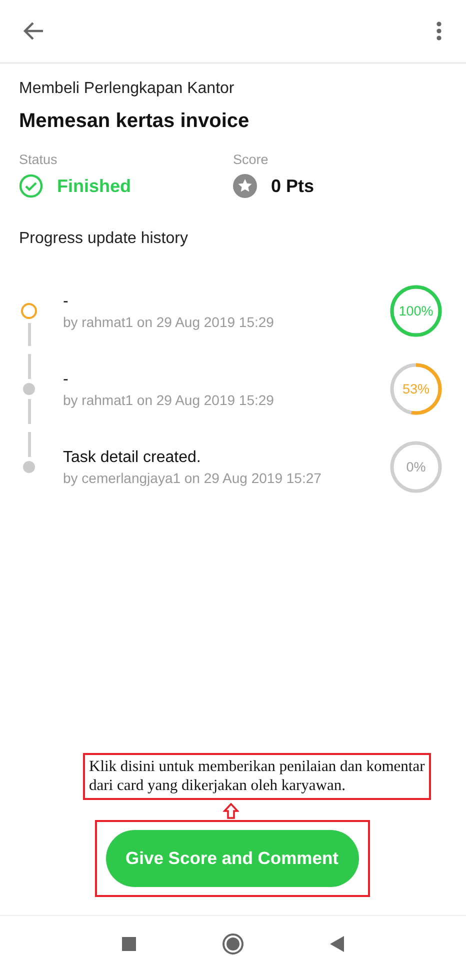  I want to click on progress-percent: 100%, so click(416, 311).